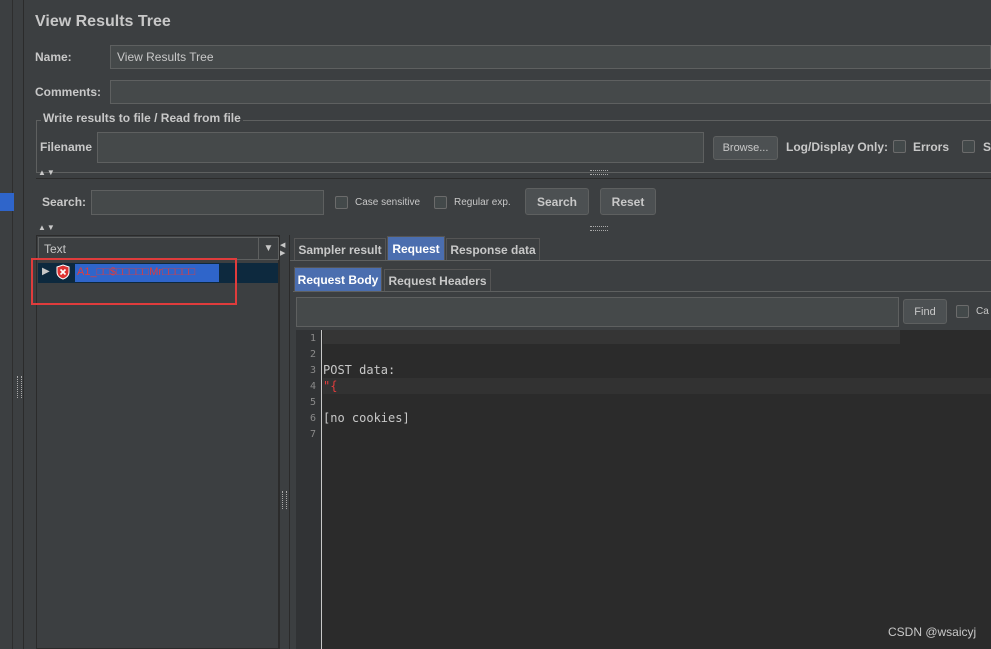 Image resolution: width=991 pixels, height=649 pixels. Describe the element at coordinates (628, 201) in the screenshot. I see `reset-button: Reset` at that location.